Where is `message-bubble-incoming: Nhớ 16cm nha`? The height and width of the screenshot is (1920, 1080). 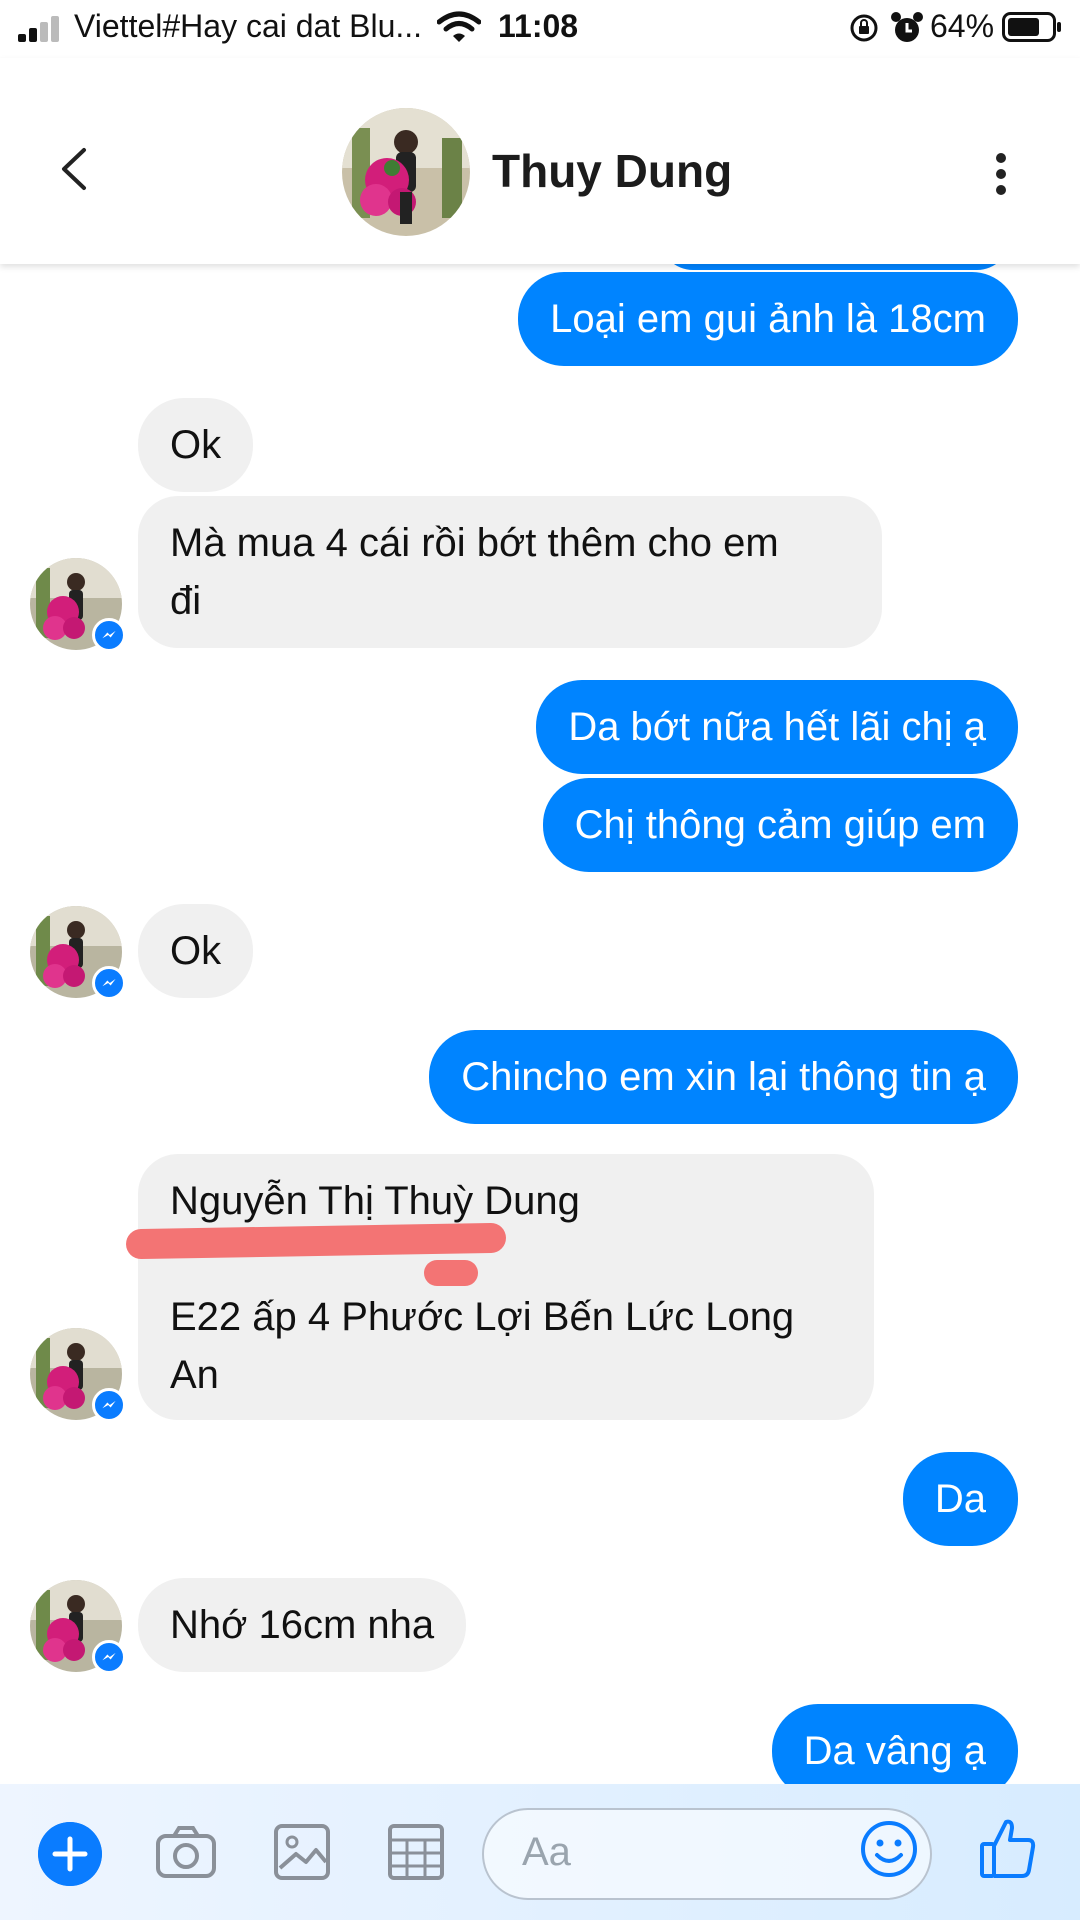 message-bubble-incoming: Nhớ 16cm nha is located at coordinates (302, 1625).